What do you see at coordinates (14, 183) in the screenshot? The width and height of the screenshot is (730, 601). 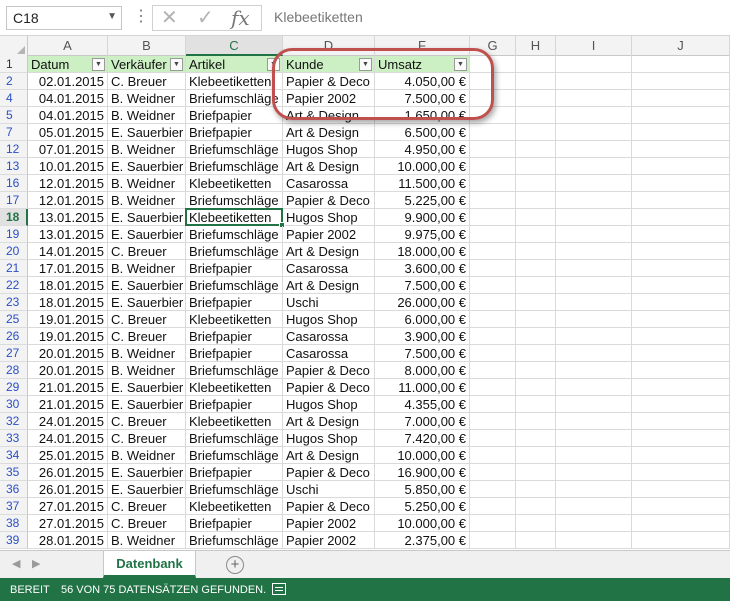 I see `row-header: 16` at bounding box center [14, 183].